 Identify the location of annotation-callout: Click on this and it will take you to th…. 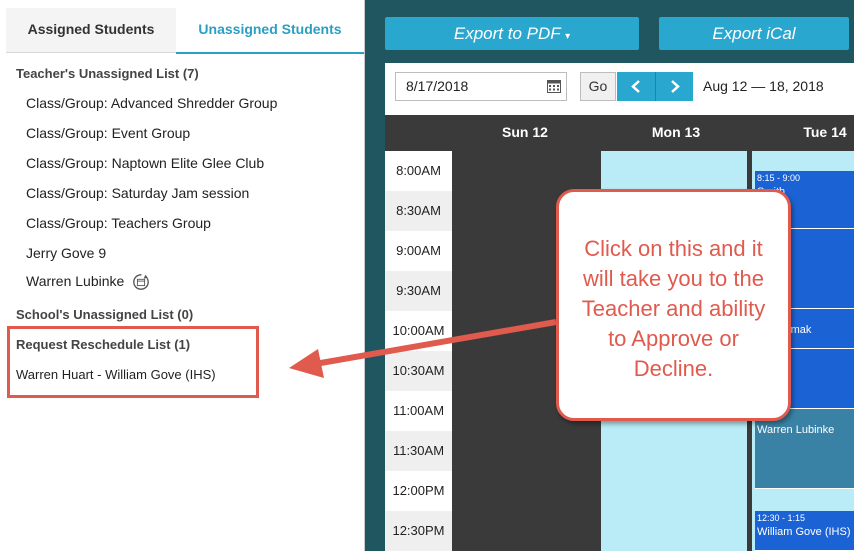
(673, 305).